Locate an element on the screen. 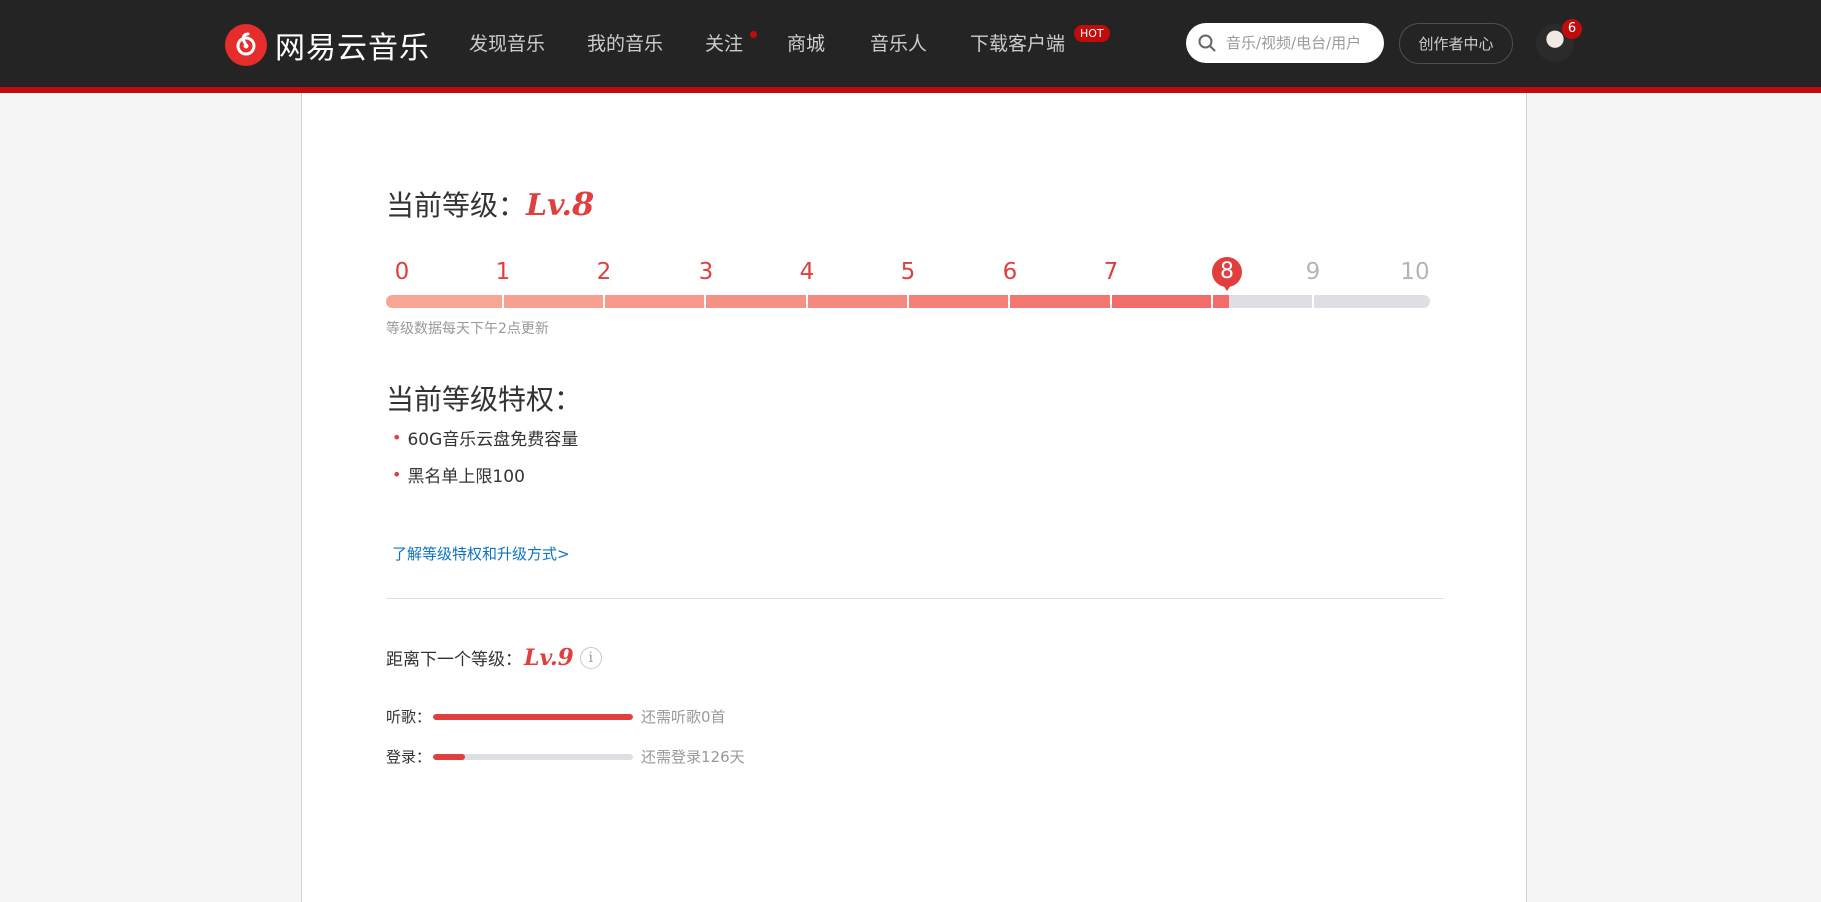  privilege-item: • 黑名单上限100 is located at coordinates (458, 474).